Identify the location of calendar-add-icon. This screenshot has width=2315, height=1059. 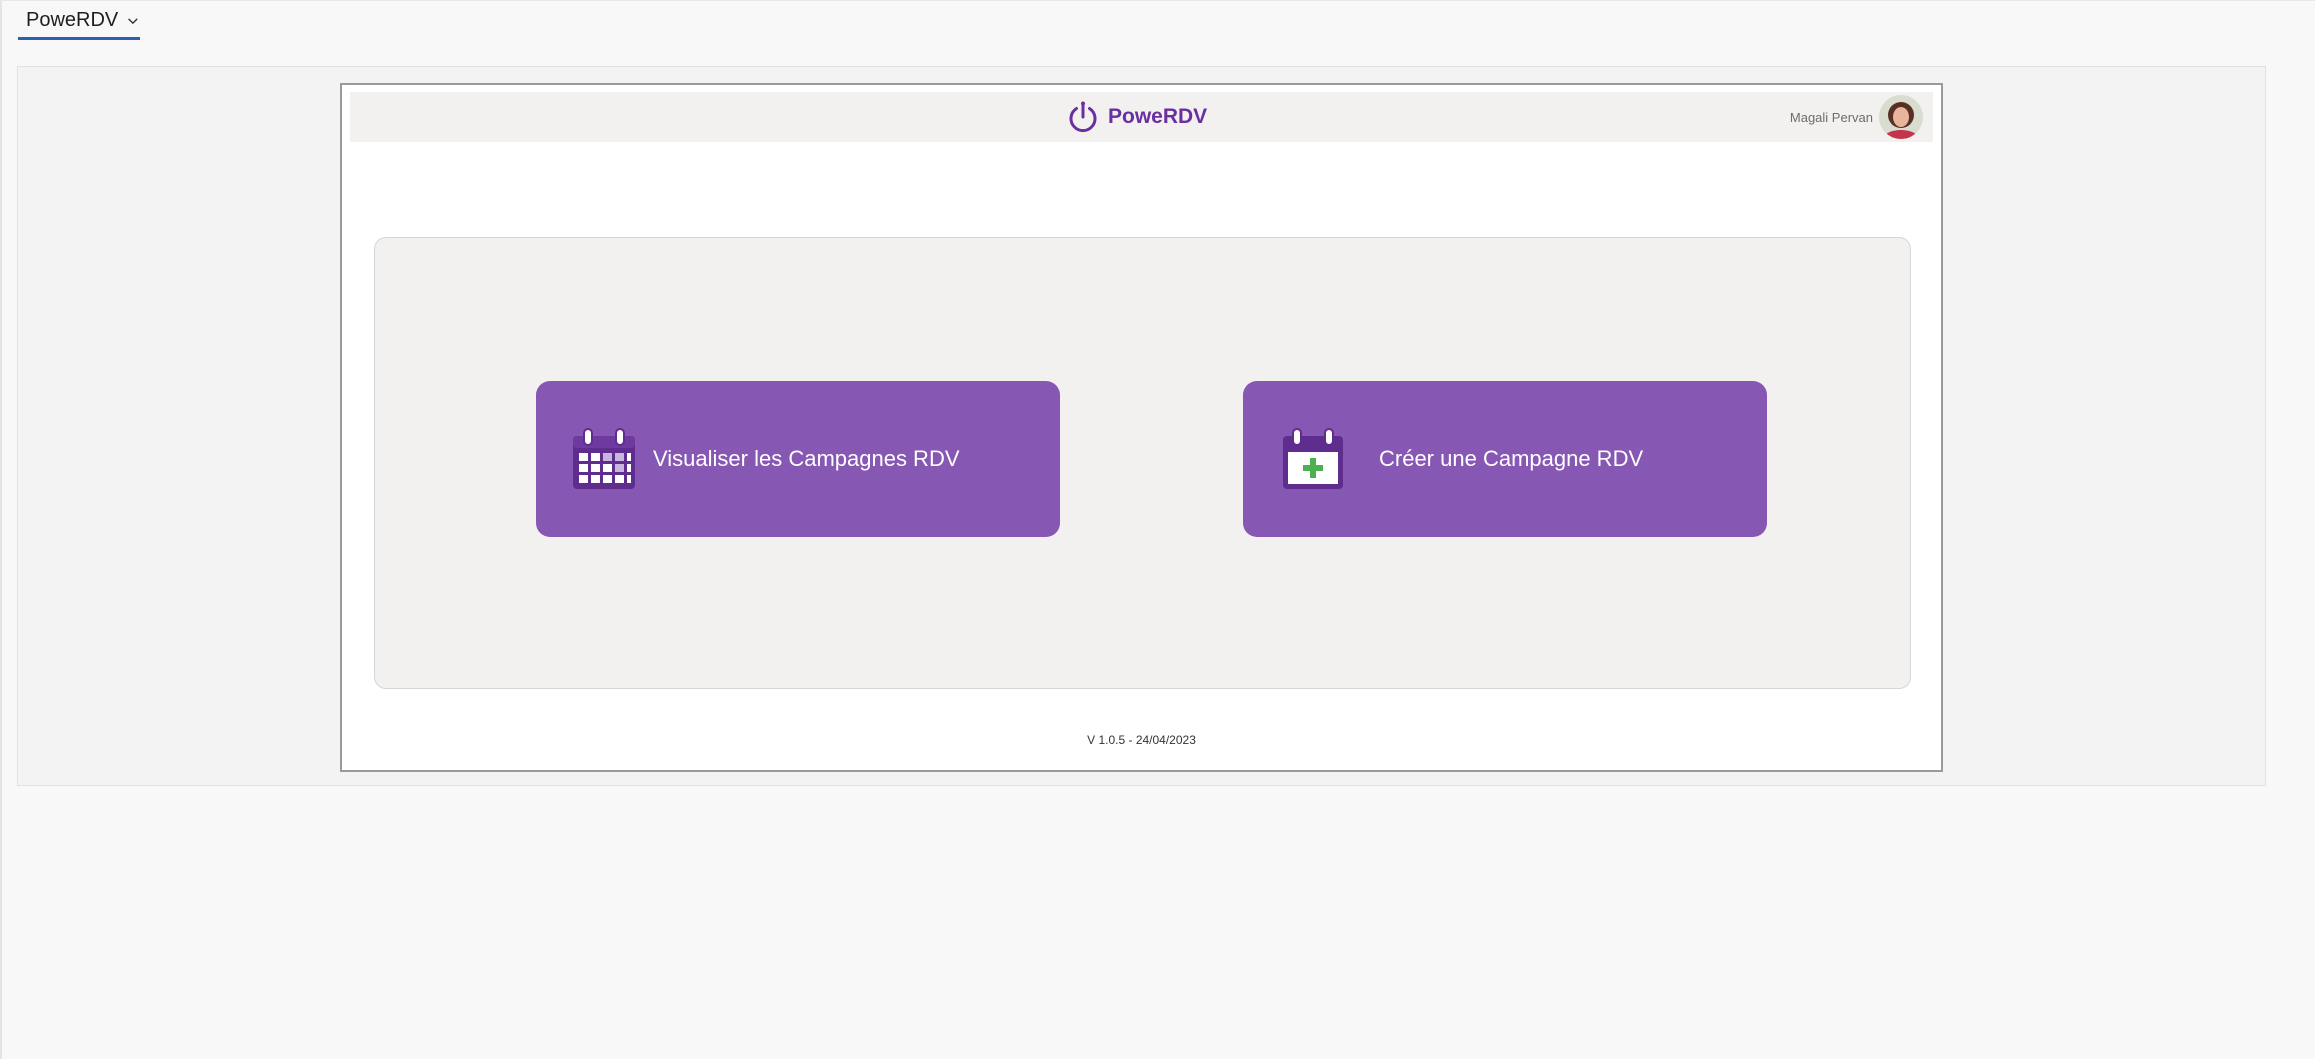
(1313, 458).